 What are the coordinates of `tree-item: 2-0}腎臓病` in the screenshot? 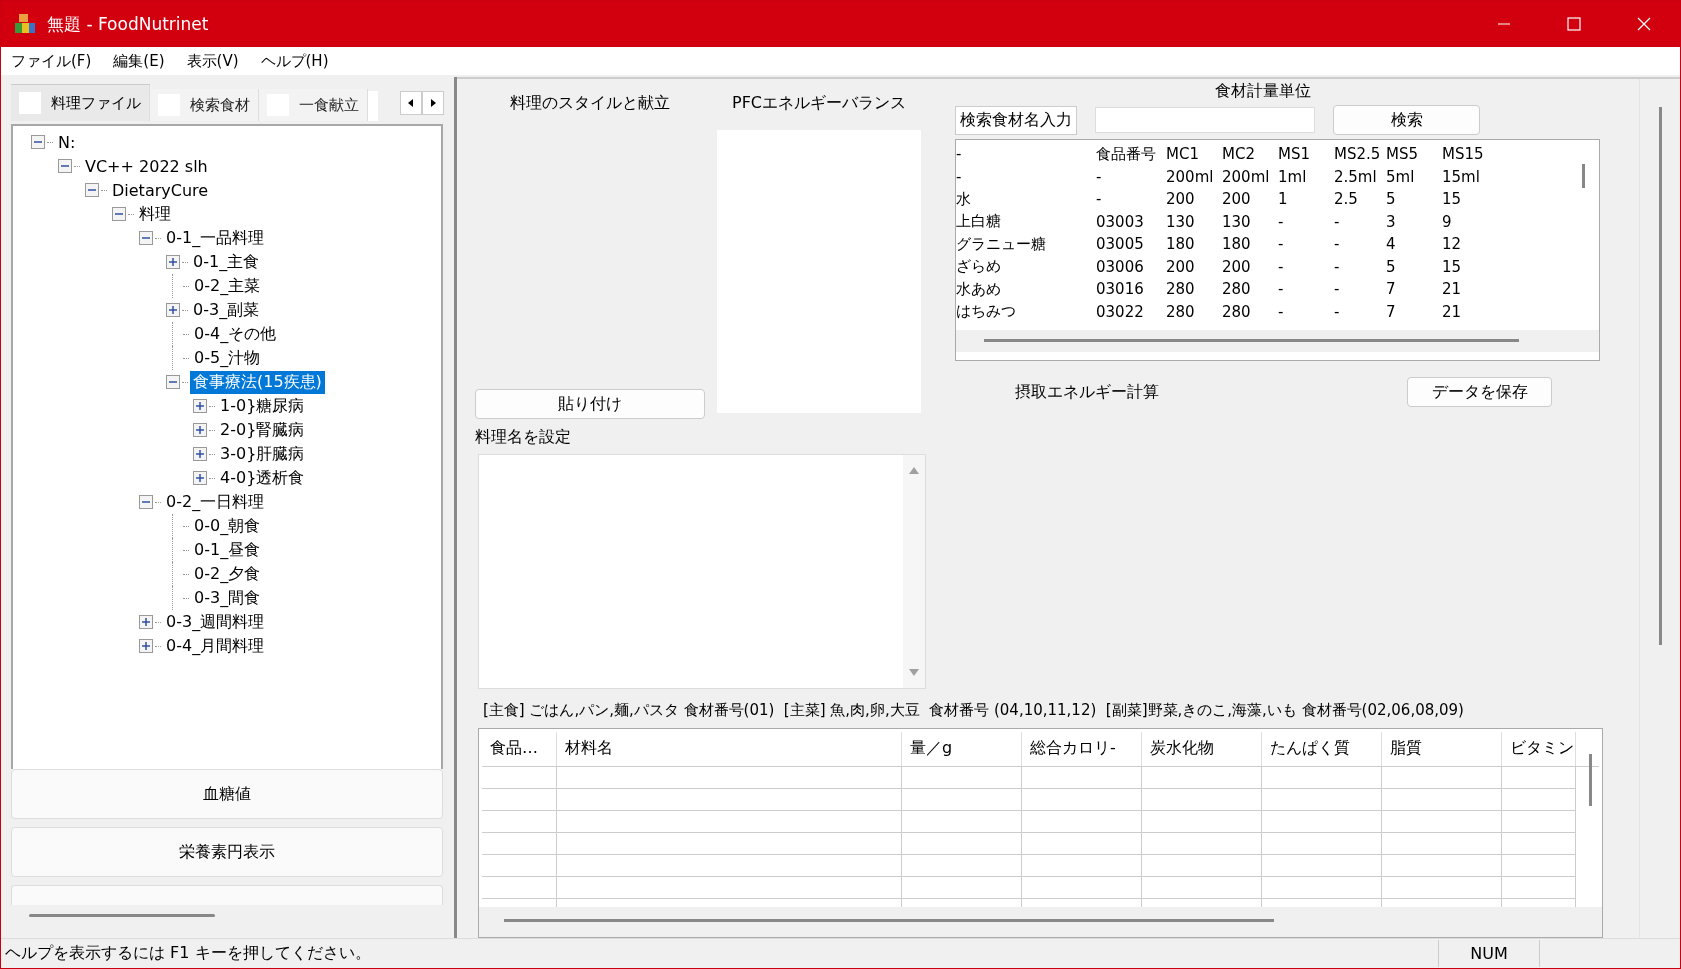 It's located at (262, 430).